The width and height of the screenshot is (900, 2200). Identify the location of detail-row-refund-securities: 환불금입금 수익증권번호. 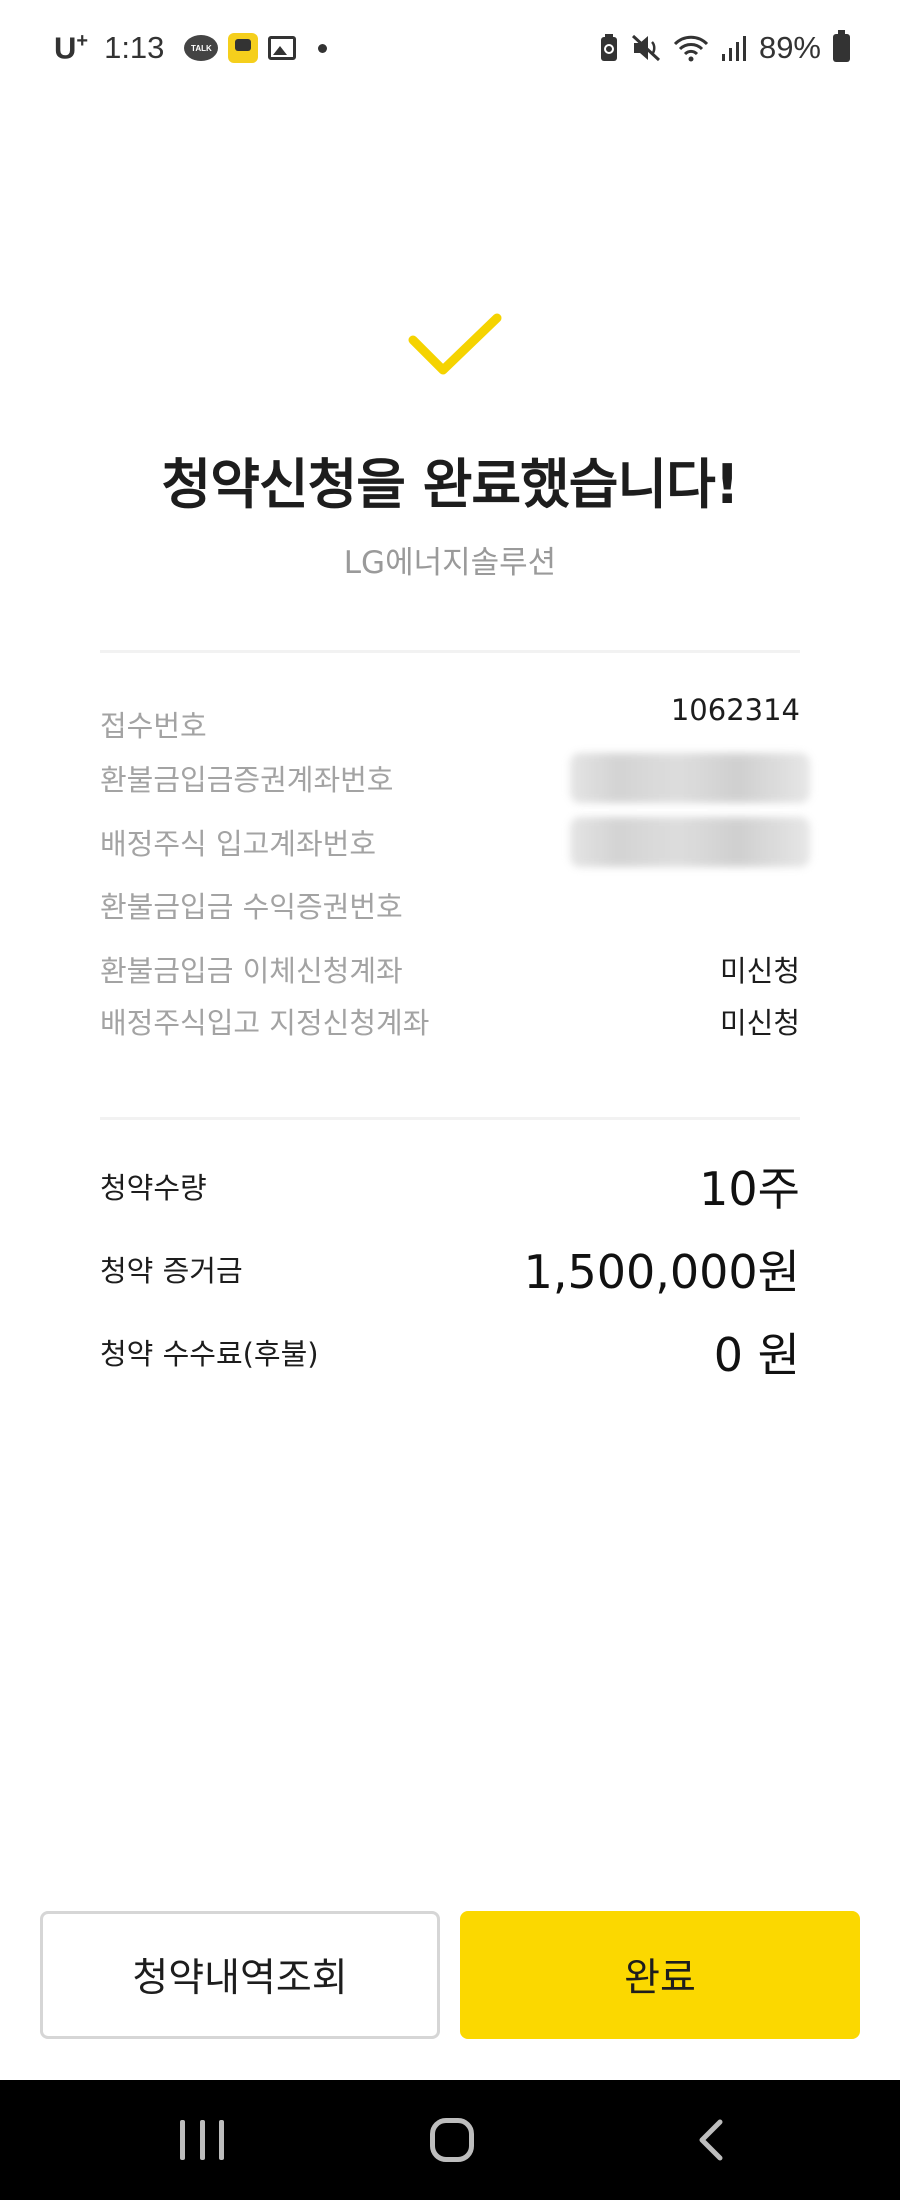
(450, 905).